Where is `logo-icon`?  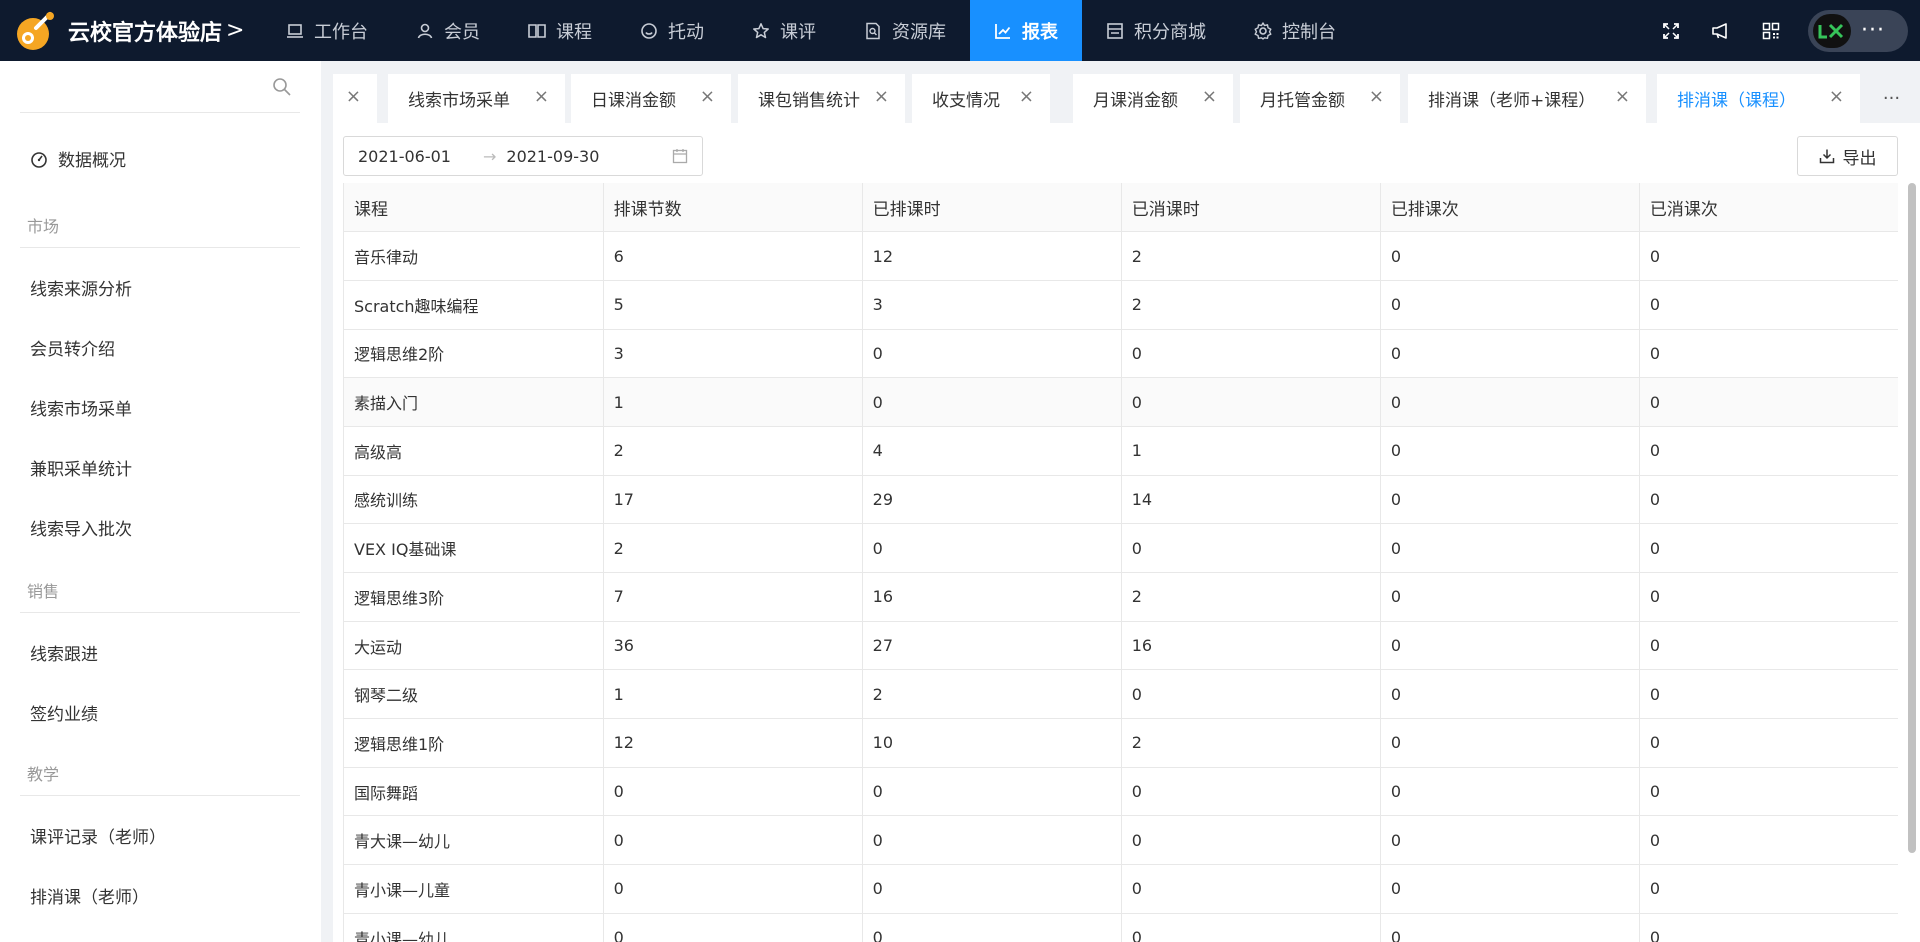 logo-icon is located at coordinates (35, 31).